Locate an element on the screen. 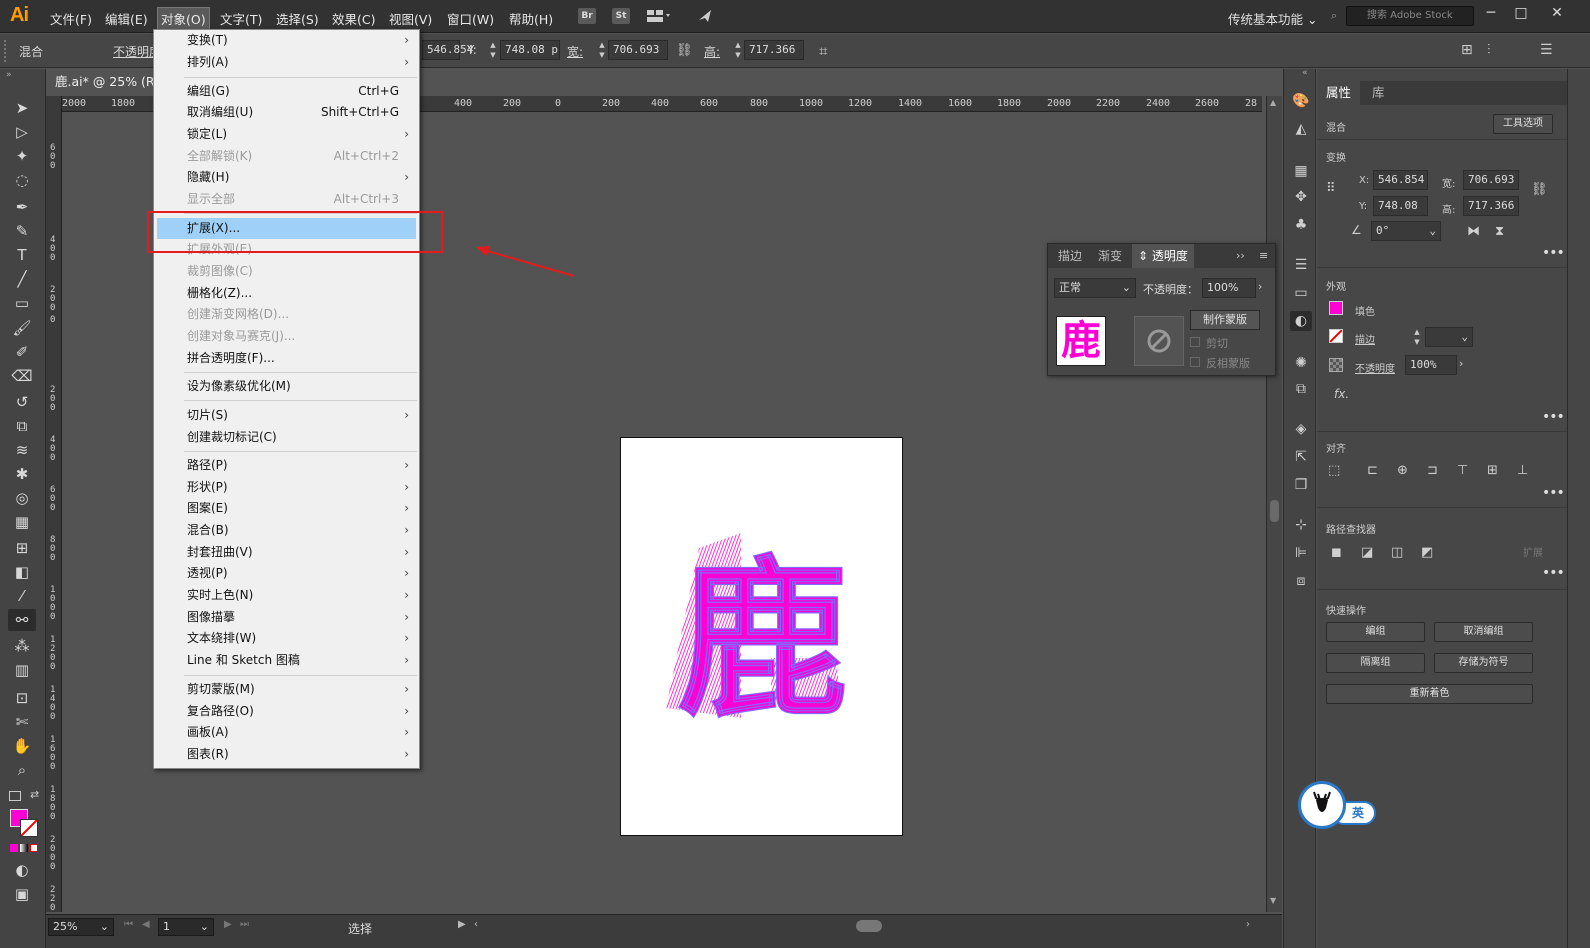 This screenshot has height=948, width=1590. tool-options-button: 工具选项 is located at coordinates (1523, 124).